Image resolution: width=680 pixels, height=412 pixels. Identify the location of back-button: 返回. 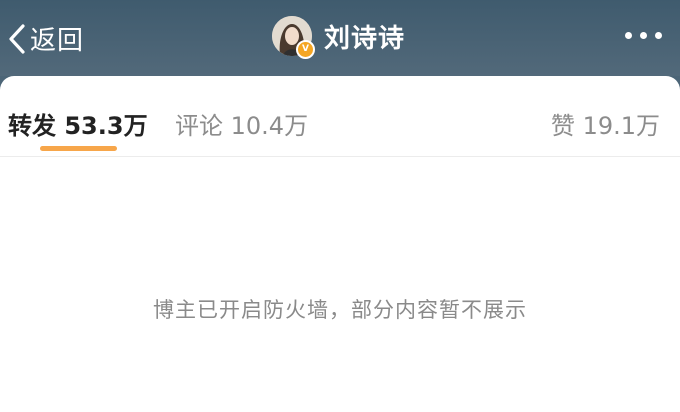
(45, 38).